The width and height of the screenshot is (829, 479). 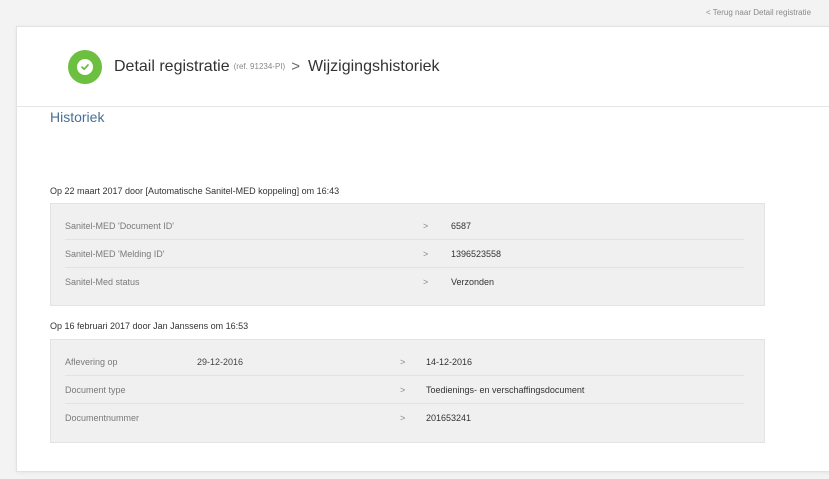 What do you see at coordinates (91, 361) in the screenshot?
I see `field-label: Aflevering op` at bounding box center [91, 361].